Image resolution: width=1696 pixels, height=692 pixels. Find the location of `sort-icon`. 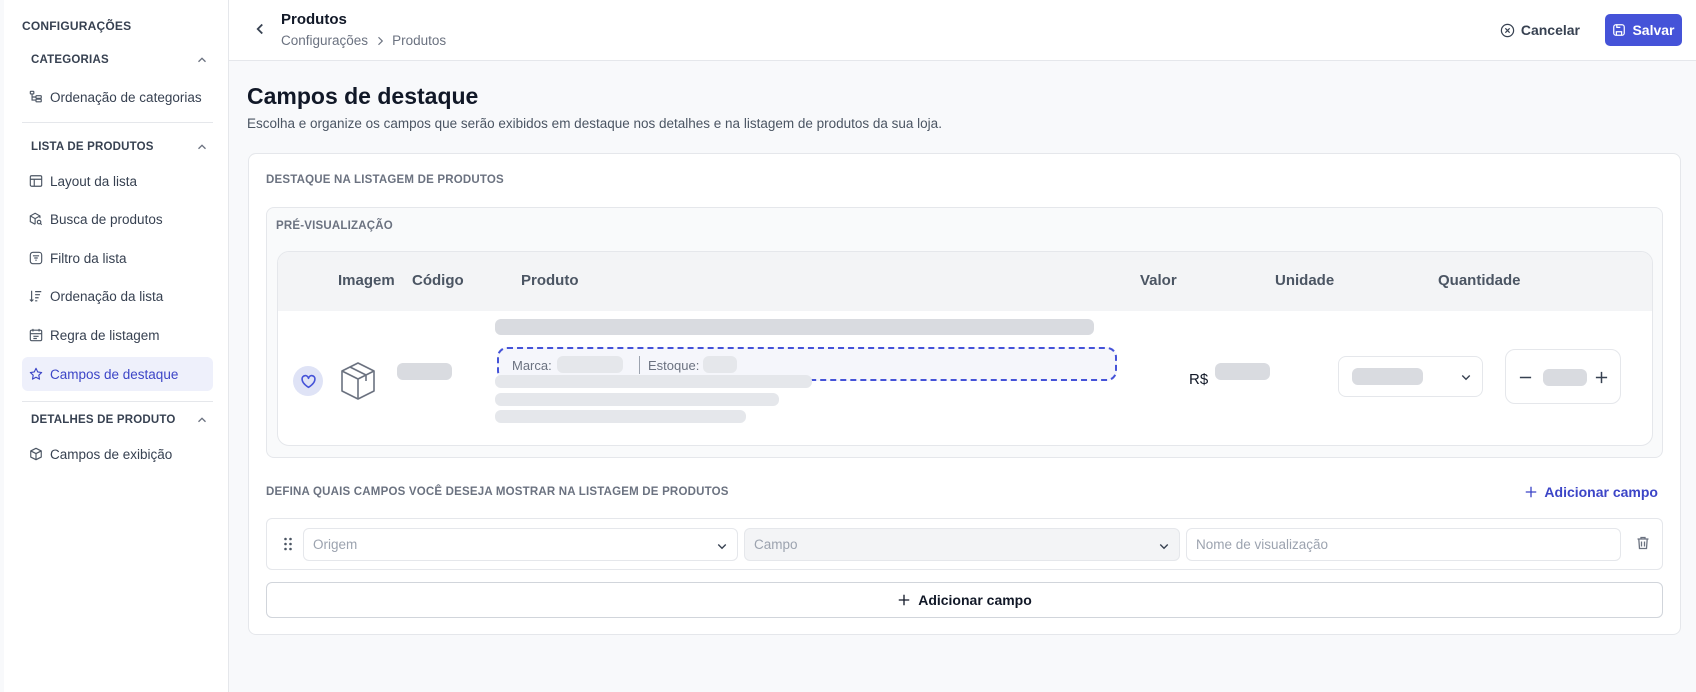

sort-icon is located at coordinates (35, 296).